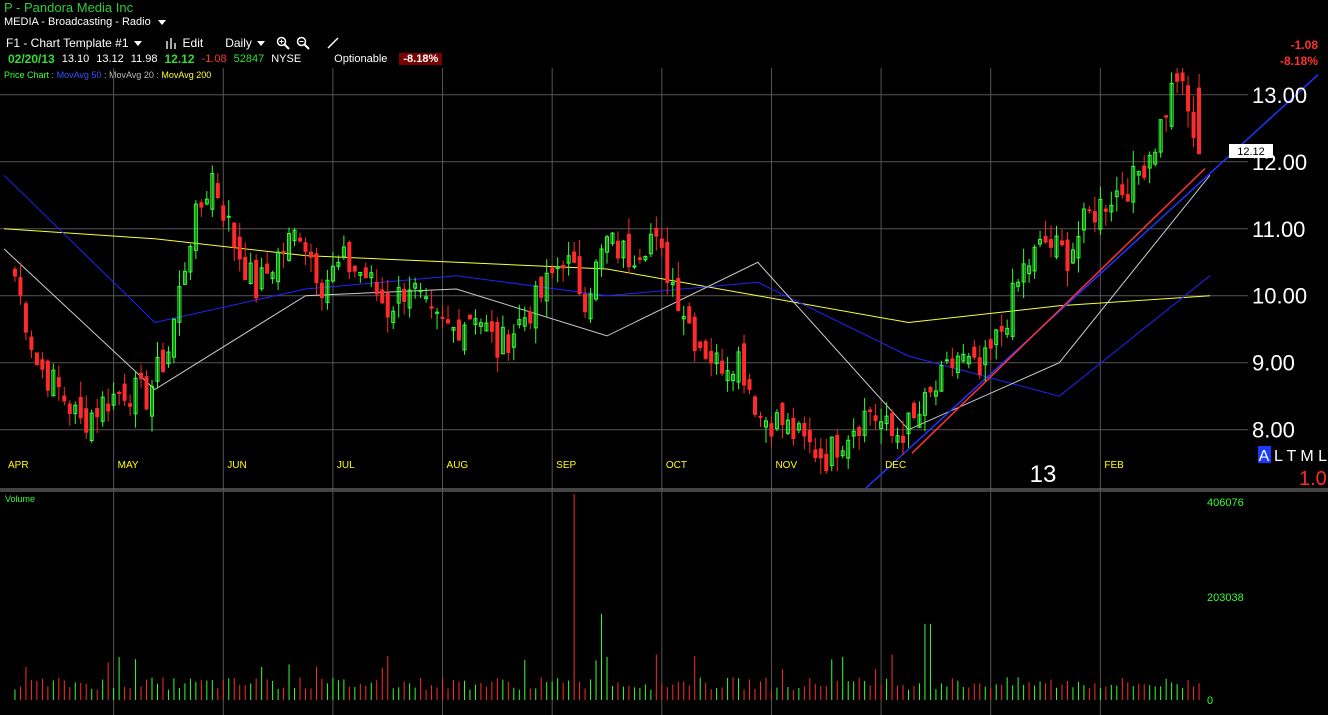 The width and height of the screenshot is (1328, 715). What do you see at coordinates (170, 43) in the screenshot?
I see `bar-chart-icon` at bounding box center [170, 43].